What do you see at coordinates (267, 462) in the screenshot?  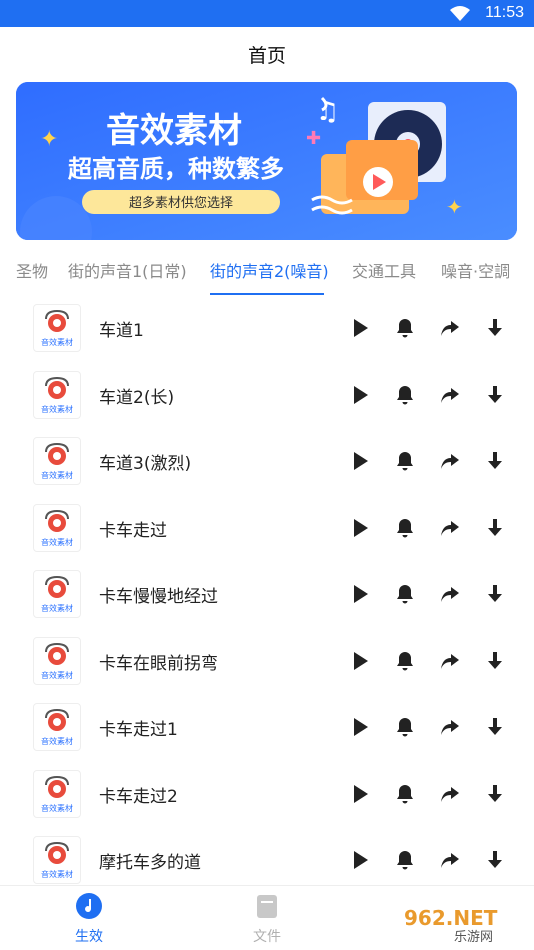 I see `list-item: 音效素材 车道3(激烈)` at bounding box center [267, 462].